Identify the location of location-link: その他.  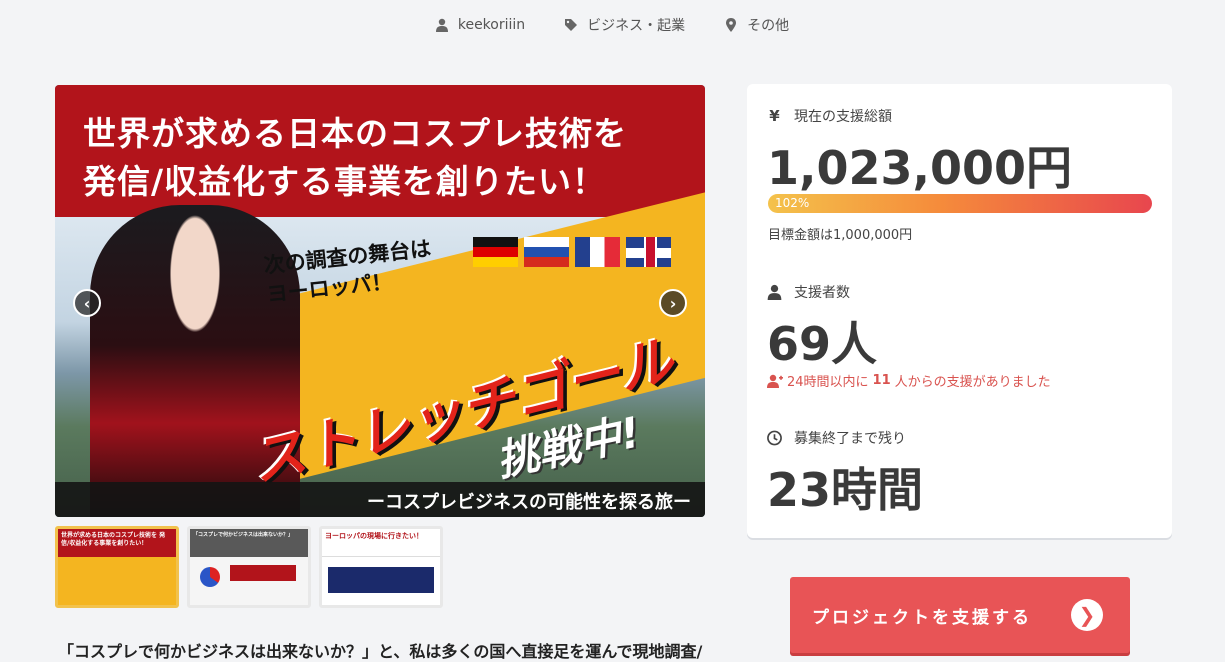
(757, 25).